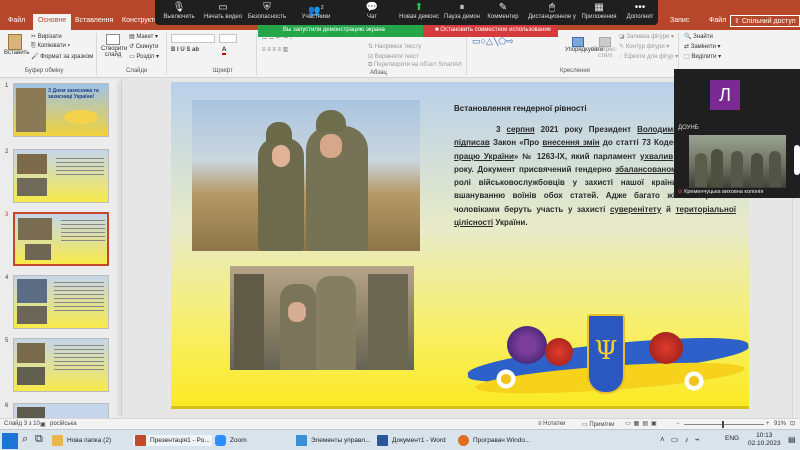  Describe the element at coordinates (702, 56) in the screenshot. I see `select-button: ⬚ Виділити ▾` at that location.